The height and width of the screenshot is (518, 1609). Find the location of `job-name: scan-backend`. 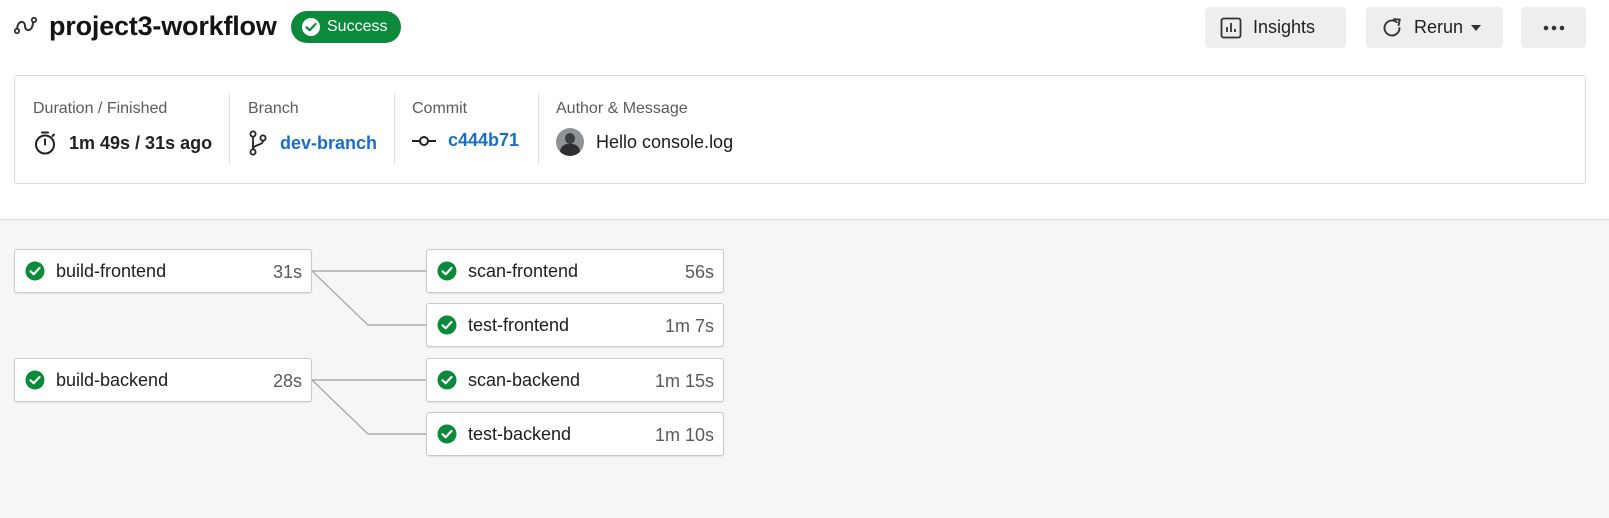

job-name: scan-backend is located at coordinates (524, 379).